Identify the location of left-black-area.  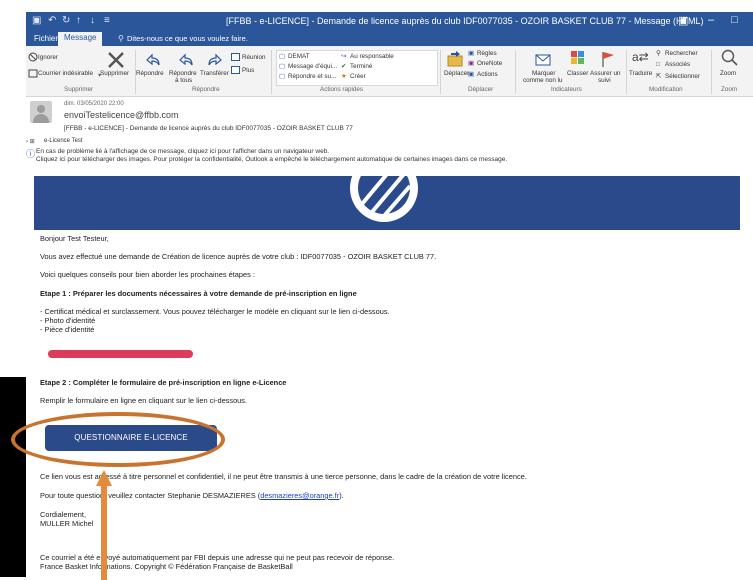
(13, 477).